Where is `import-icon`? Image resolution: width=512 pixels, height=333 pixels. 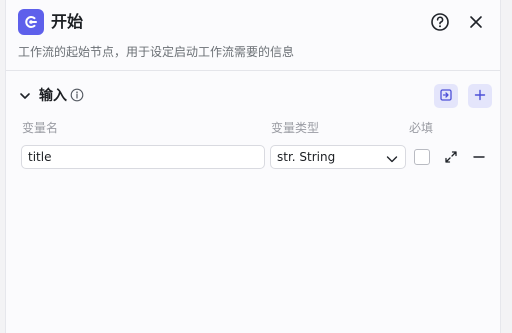
import-icon is located at coordinates (446, 96).